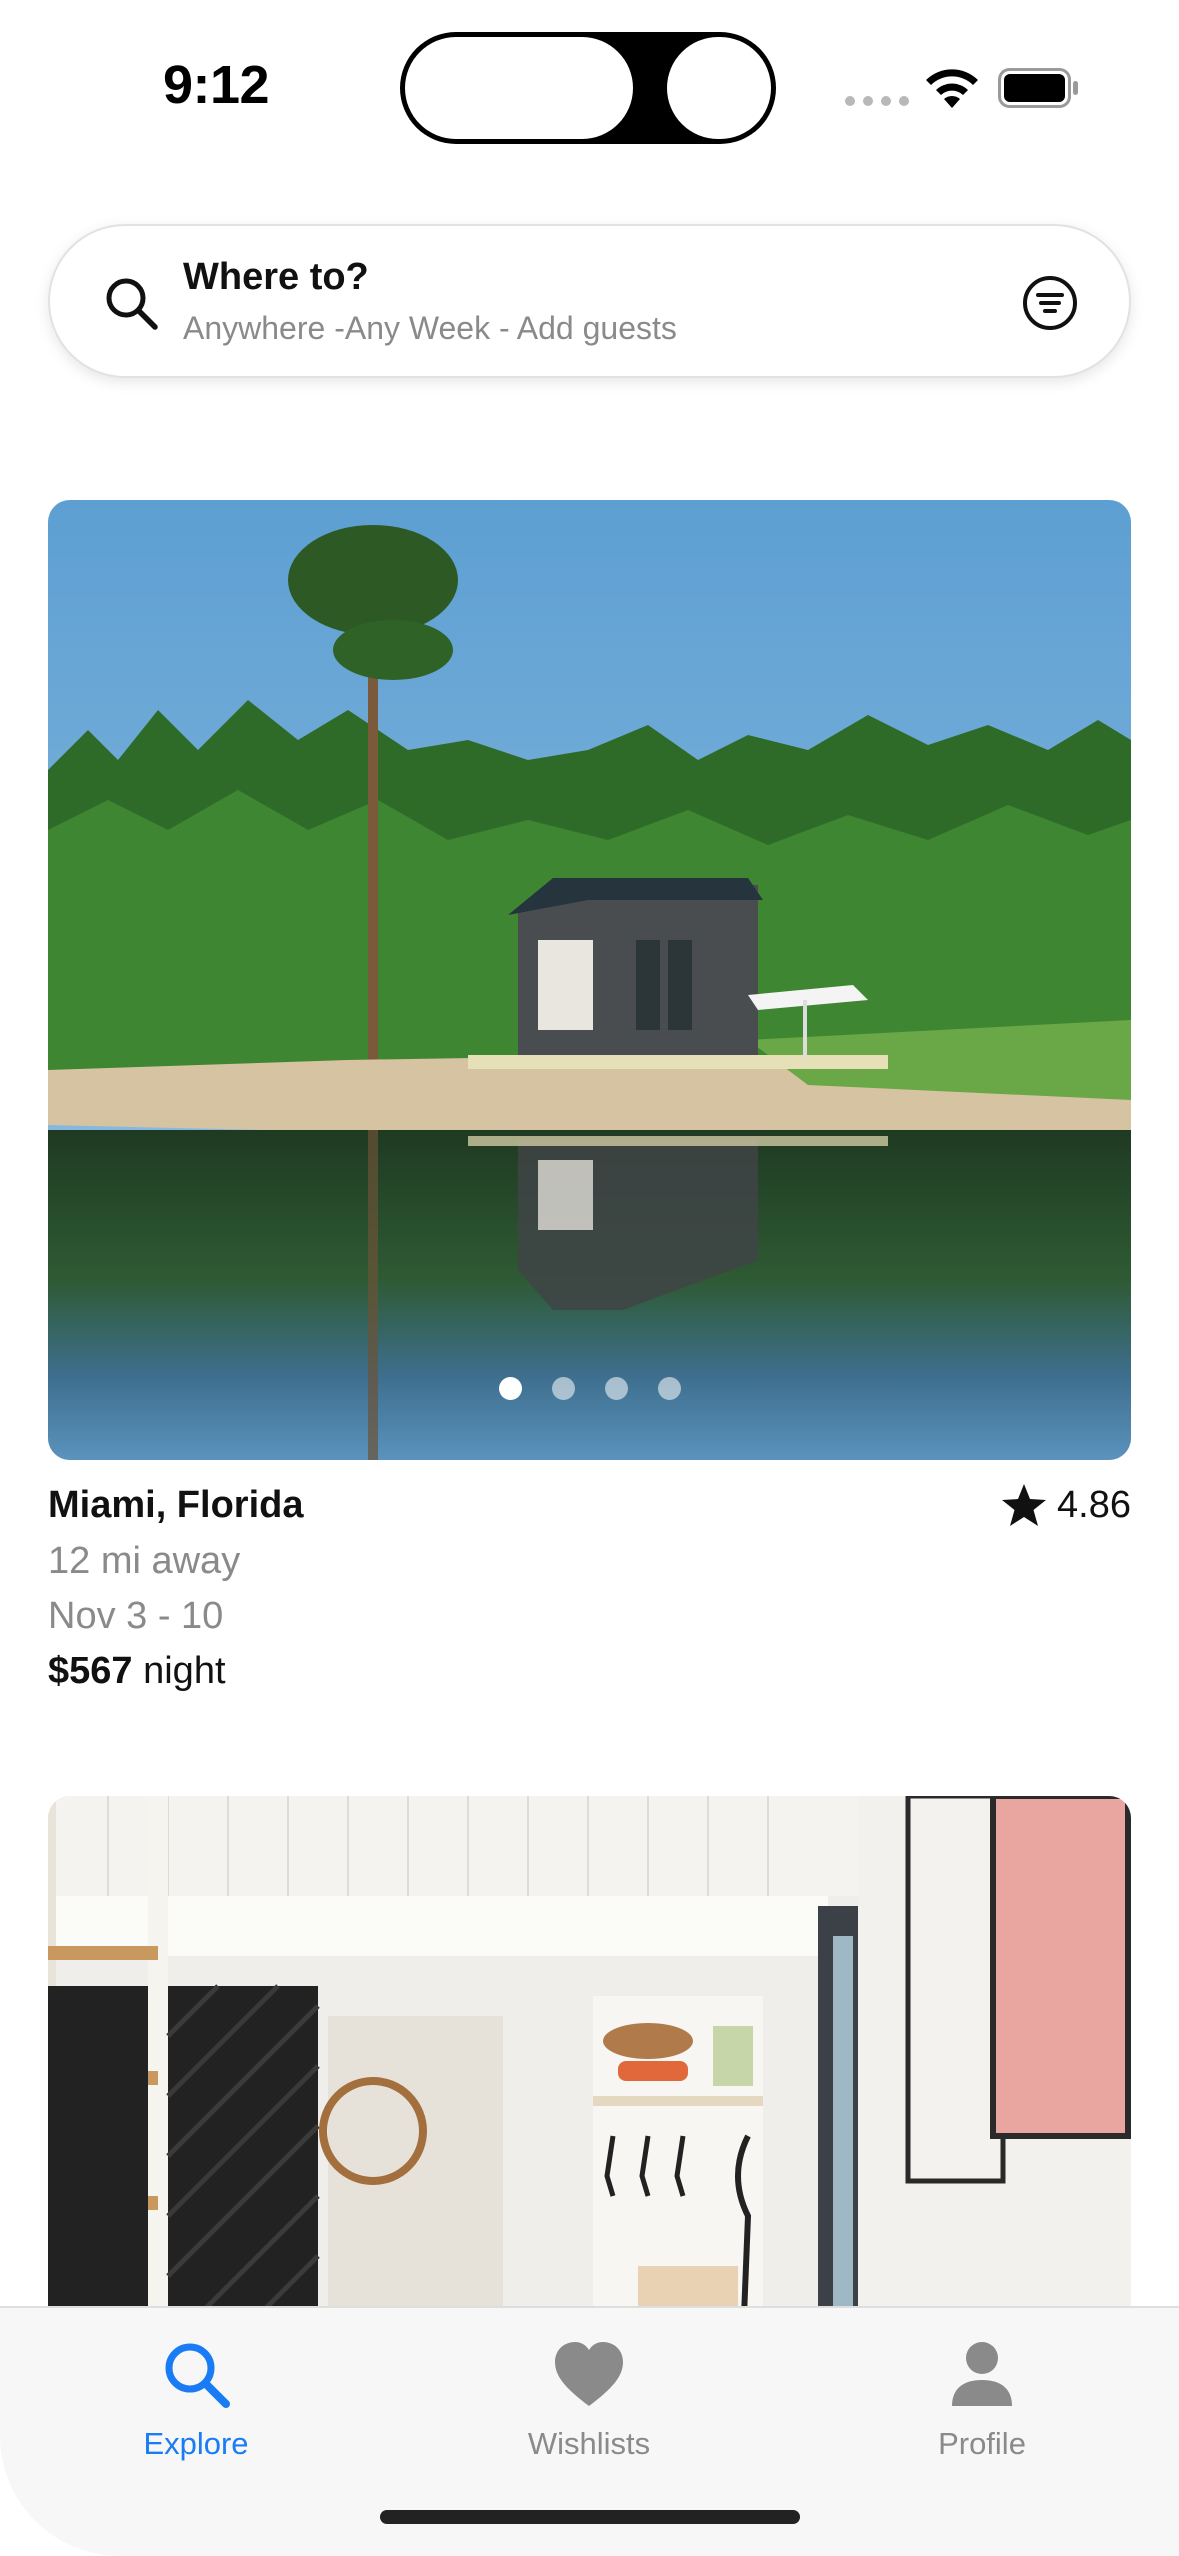 The image size is (1179, 2556). Describe the element at coordinates (982, 2408) in the screenshot. I see `tab-profile: Profile` at that location.